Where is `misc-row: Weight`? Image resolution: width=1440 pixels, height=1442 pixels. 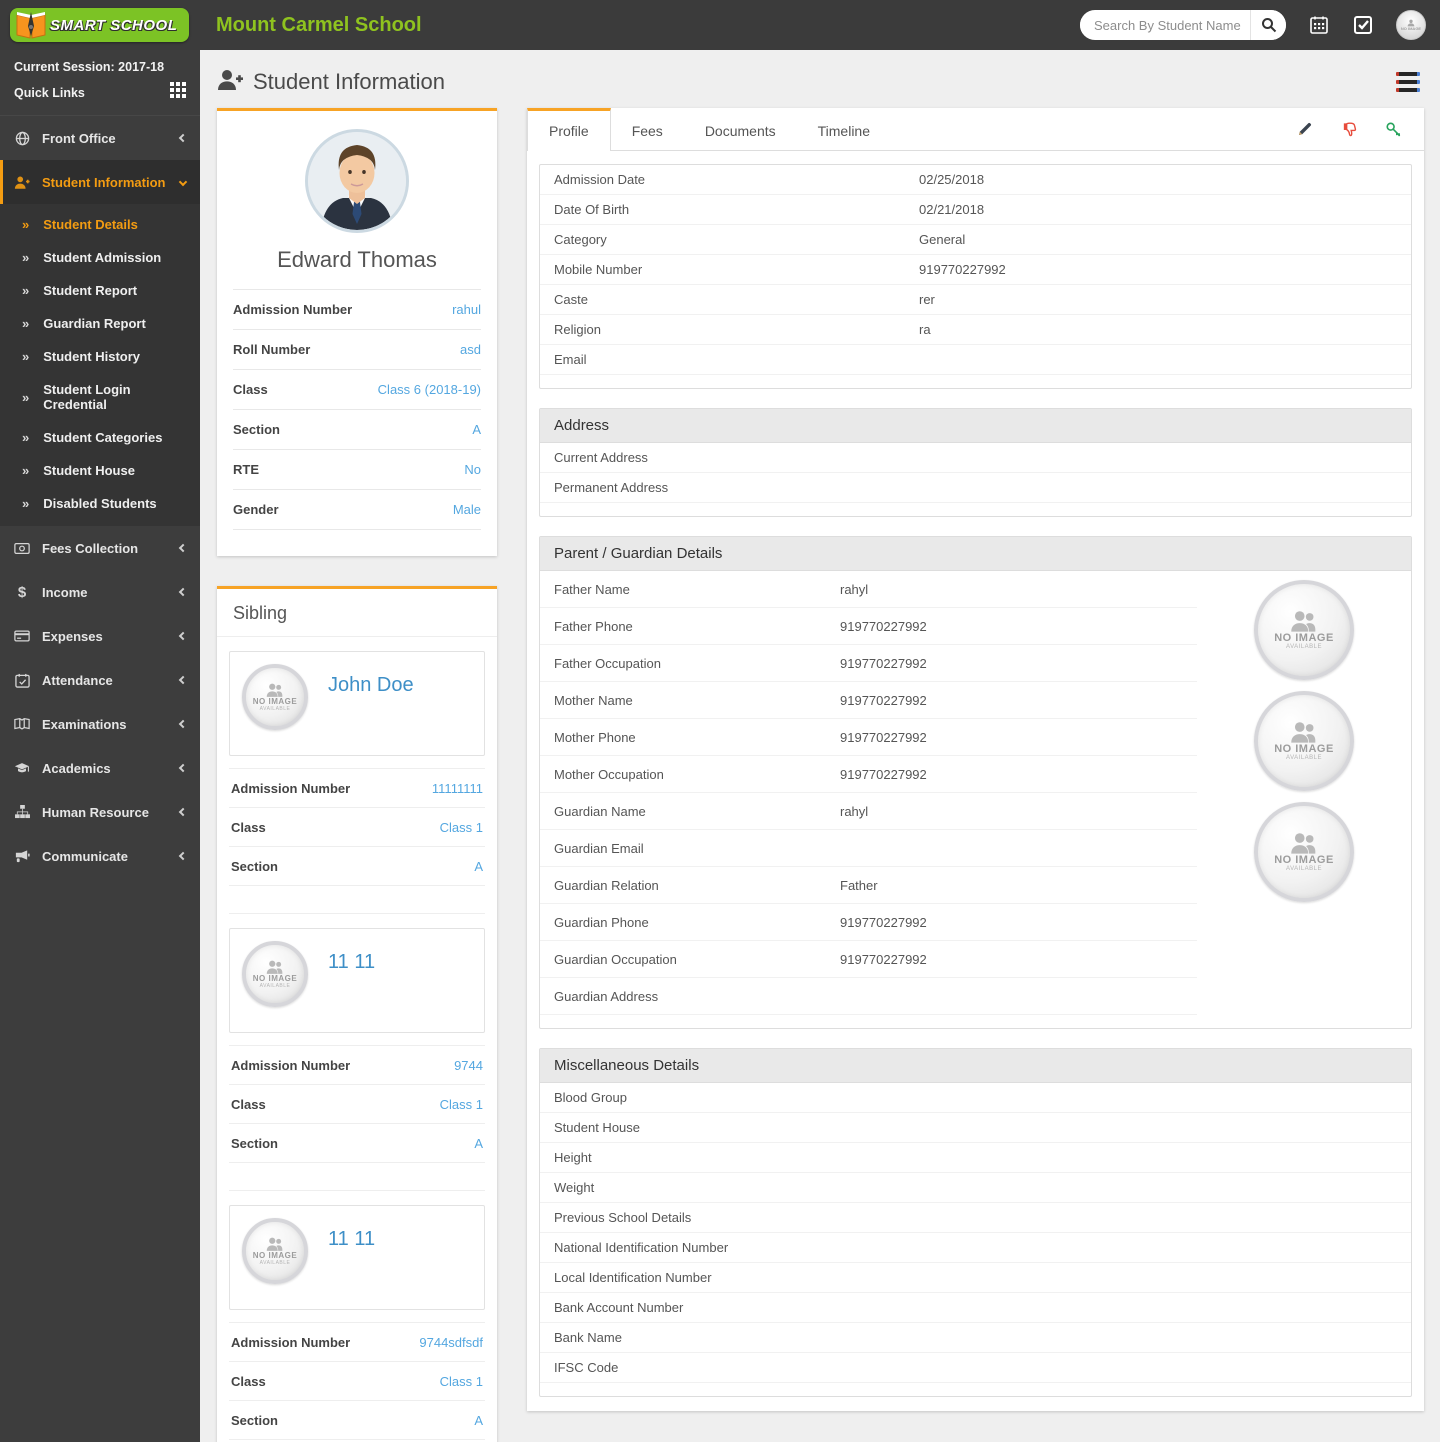
misc-row: Weight is located at coordinates (975, 1188).